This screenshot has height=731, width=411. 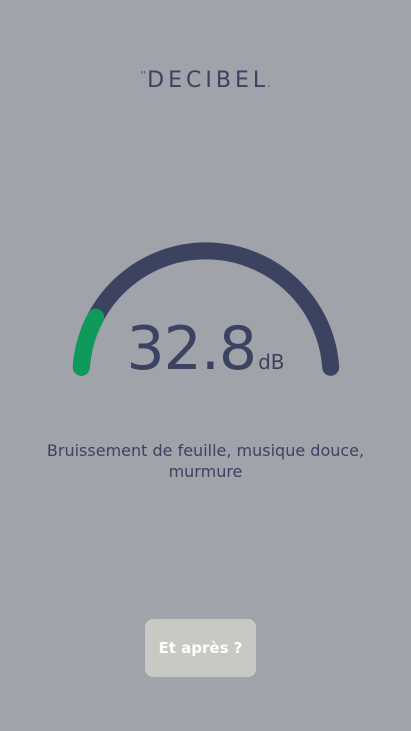 I want to click on decibel-value: 32.8, so click(x=191, y=349).